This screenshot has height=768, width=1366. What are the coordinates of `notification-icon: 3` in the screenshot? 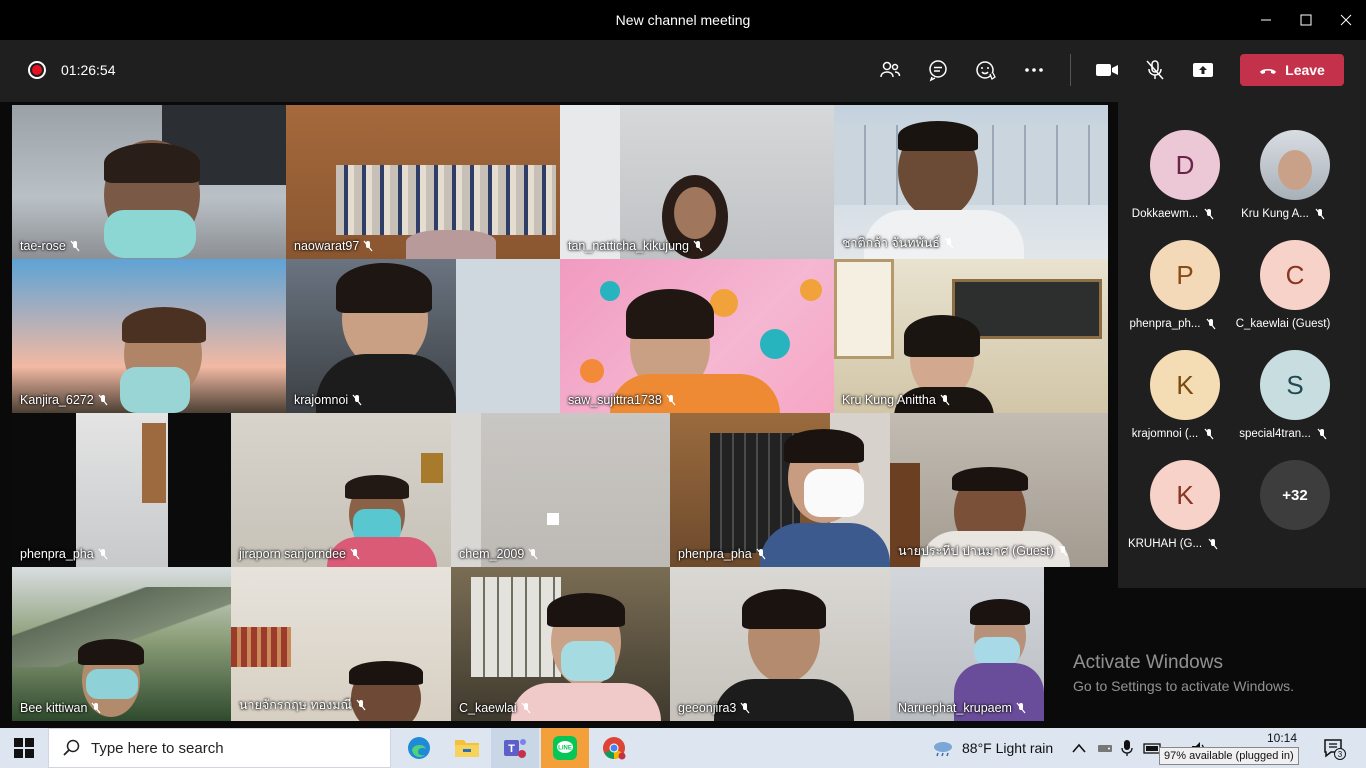 It's located at (1335, 749).